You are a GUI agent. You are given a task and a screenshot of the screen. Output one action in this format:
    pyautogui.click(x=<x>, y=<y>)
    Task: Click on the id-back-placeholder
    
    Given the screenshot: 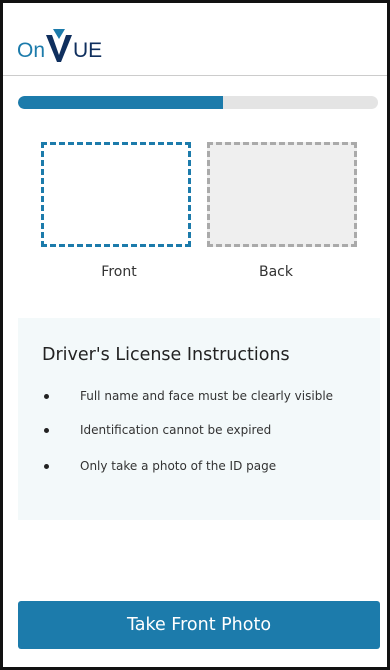 What is the action you would take?
    pyautogui.click(x=282, y=194)
    